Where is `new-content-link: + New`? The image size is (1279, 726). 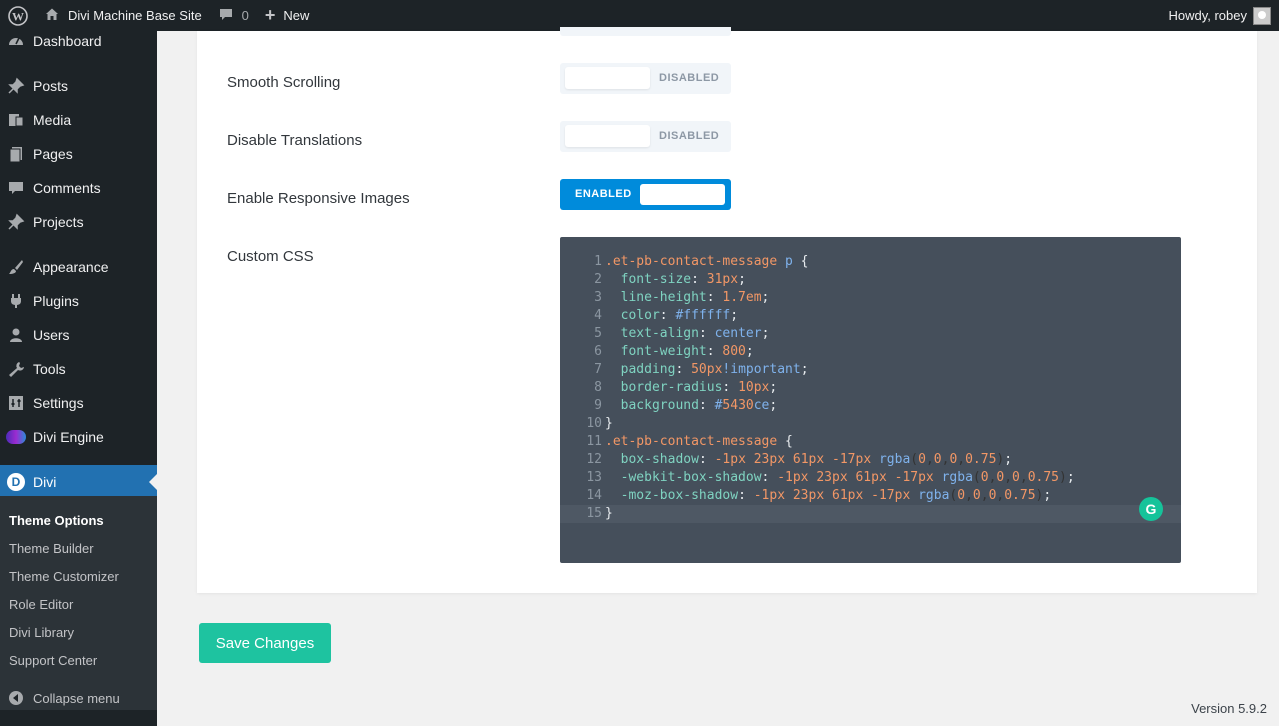
new-content-link: + New is located at coordinates (287, 15).